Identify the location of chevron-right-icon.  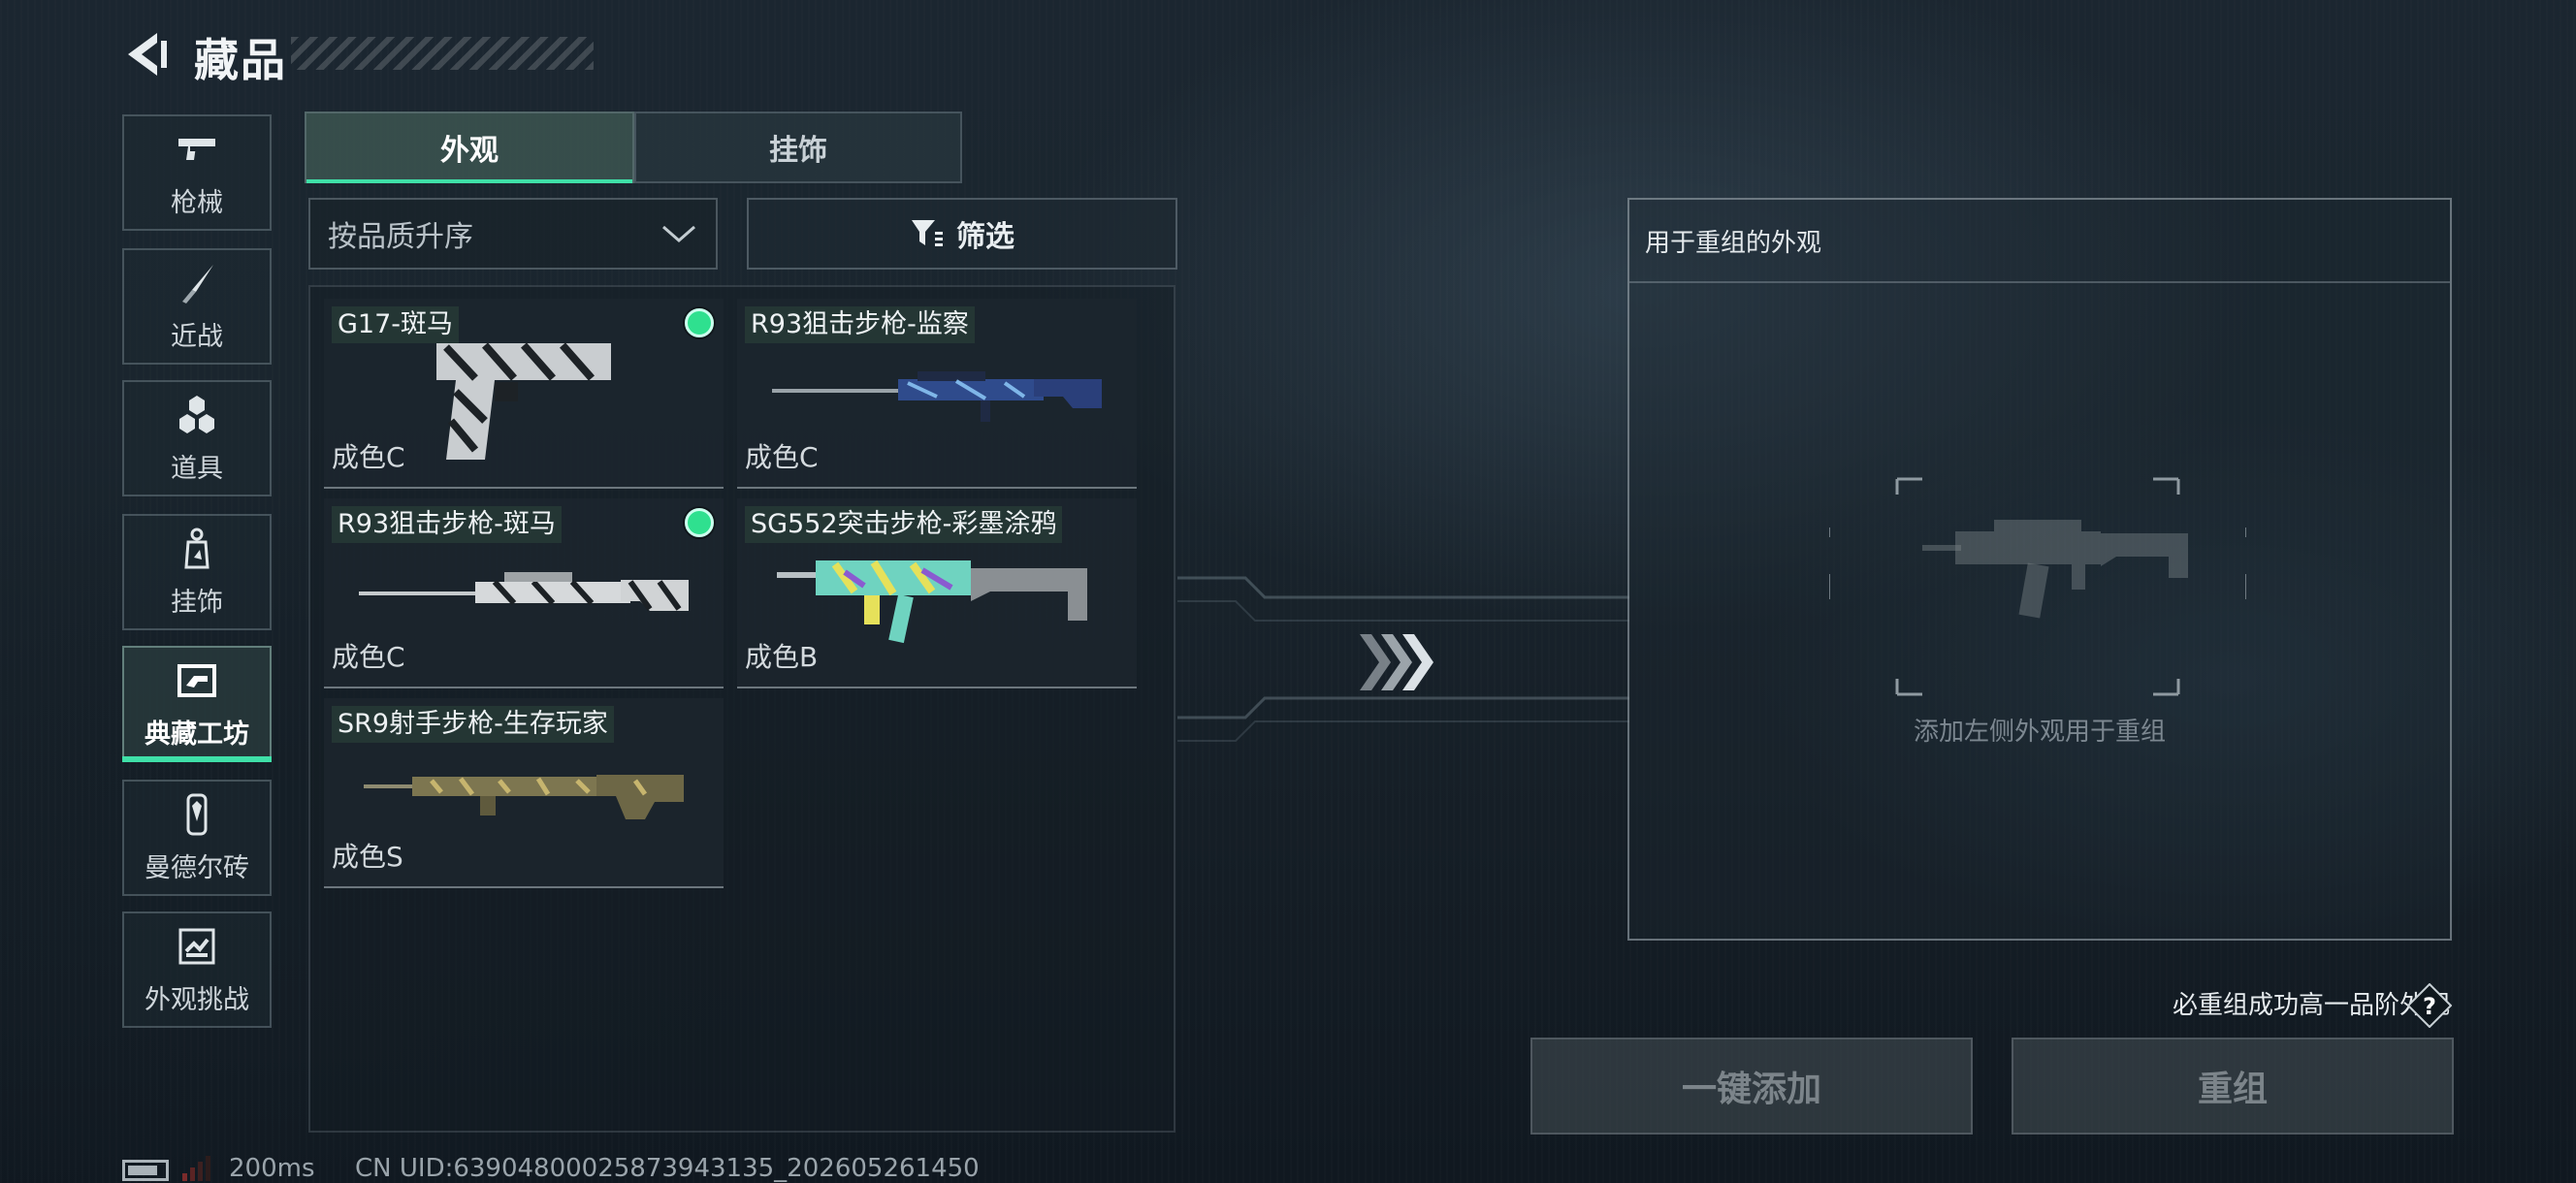
(1396, 662).